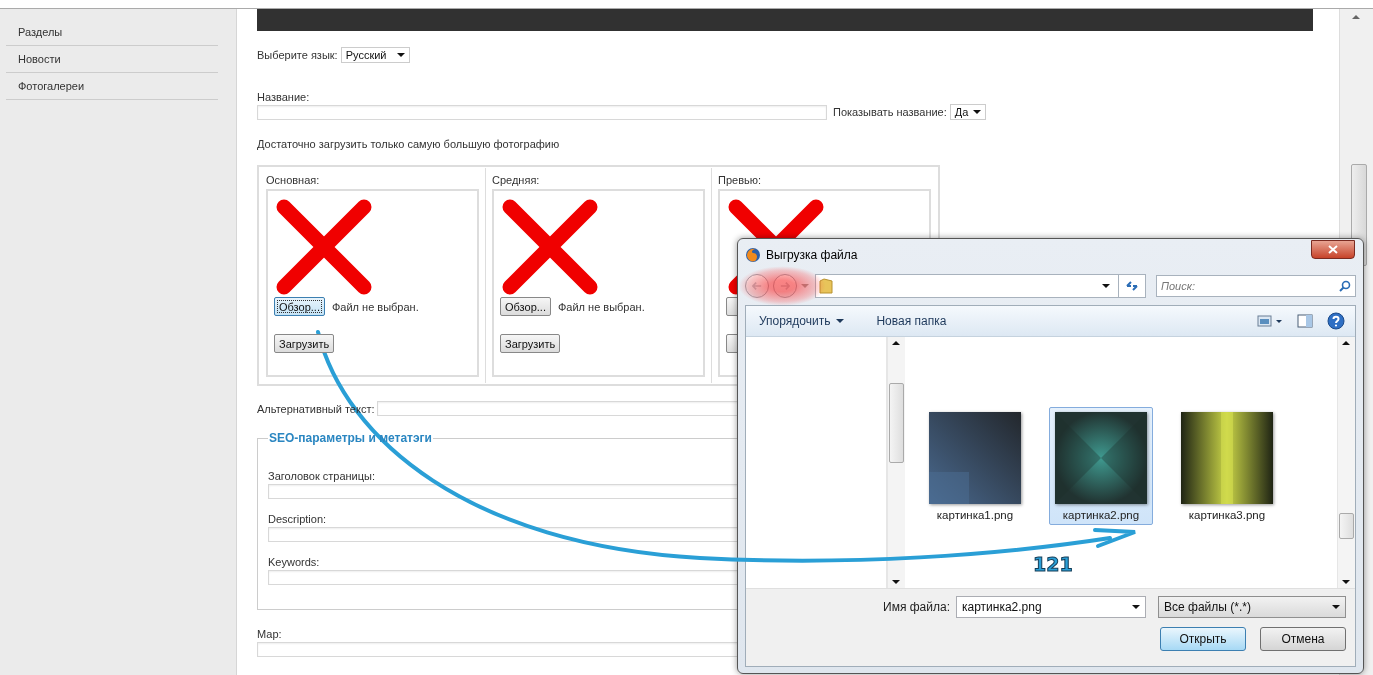  I want to click on cancel-button: Отмена, so click(1303, 639).